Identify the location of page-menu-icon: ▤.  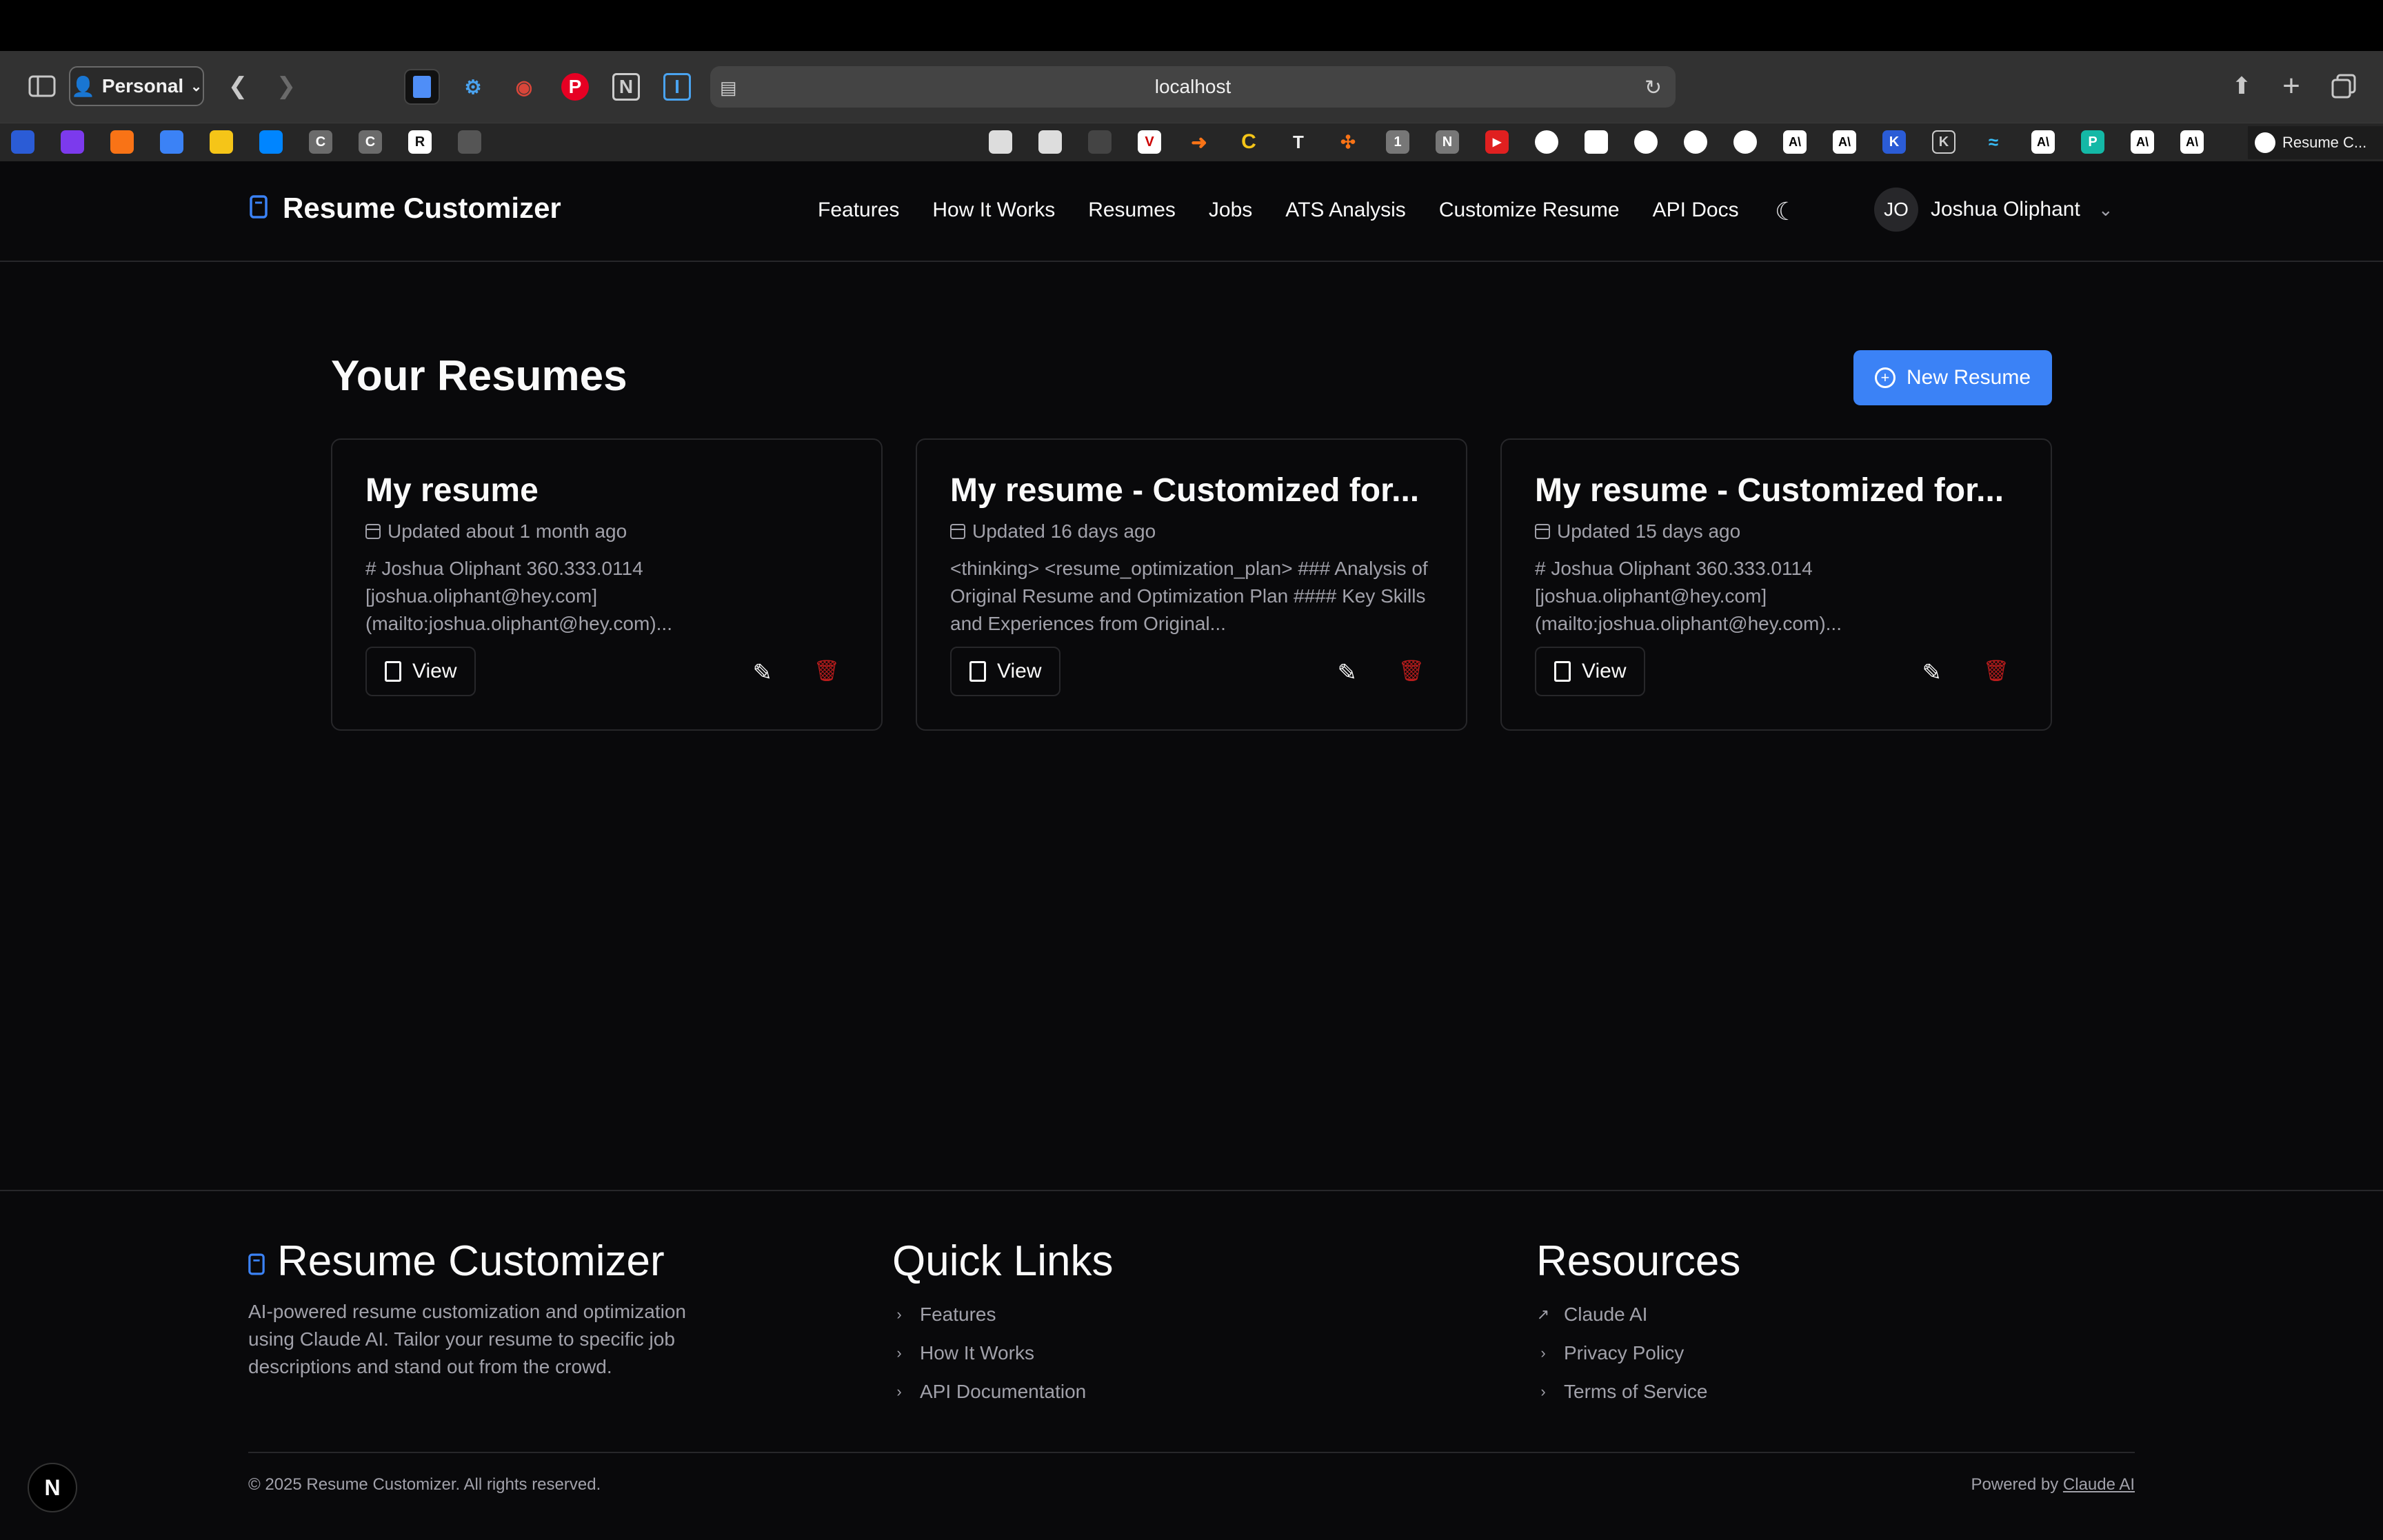
(728, 88).